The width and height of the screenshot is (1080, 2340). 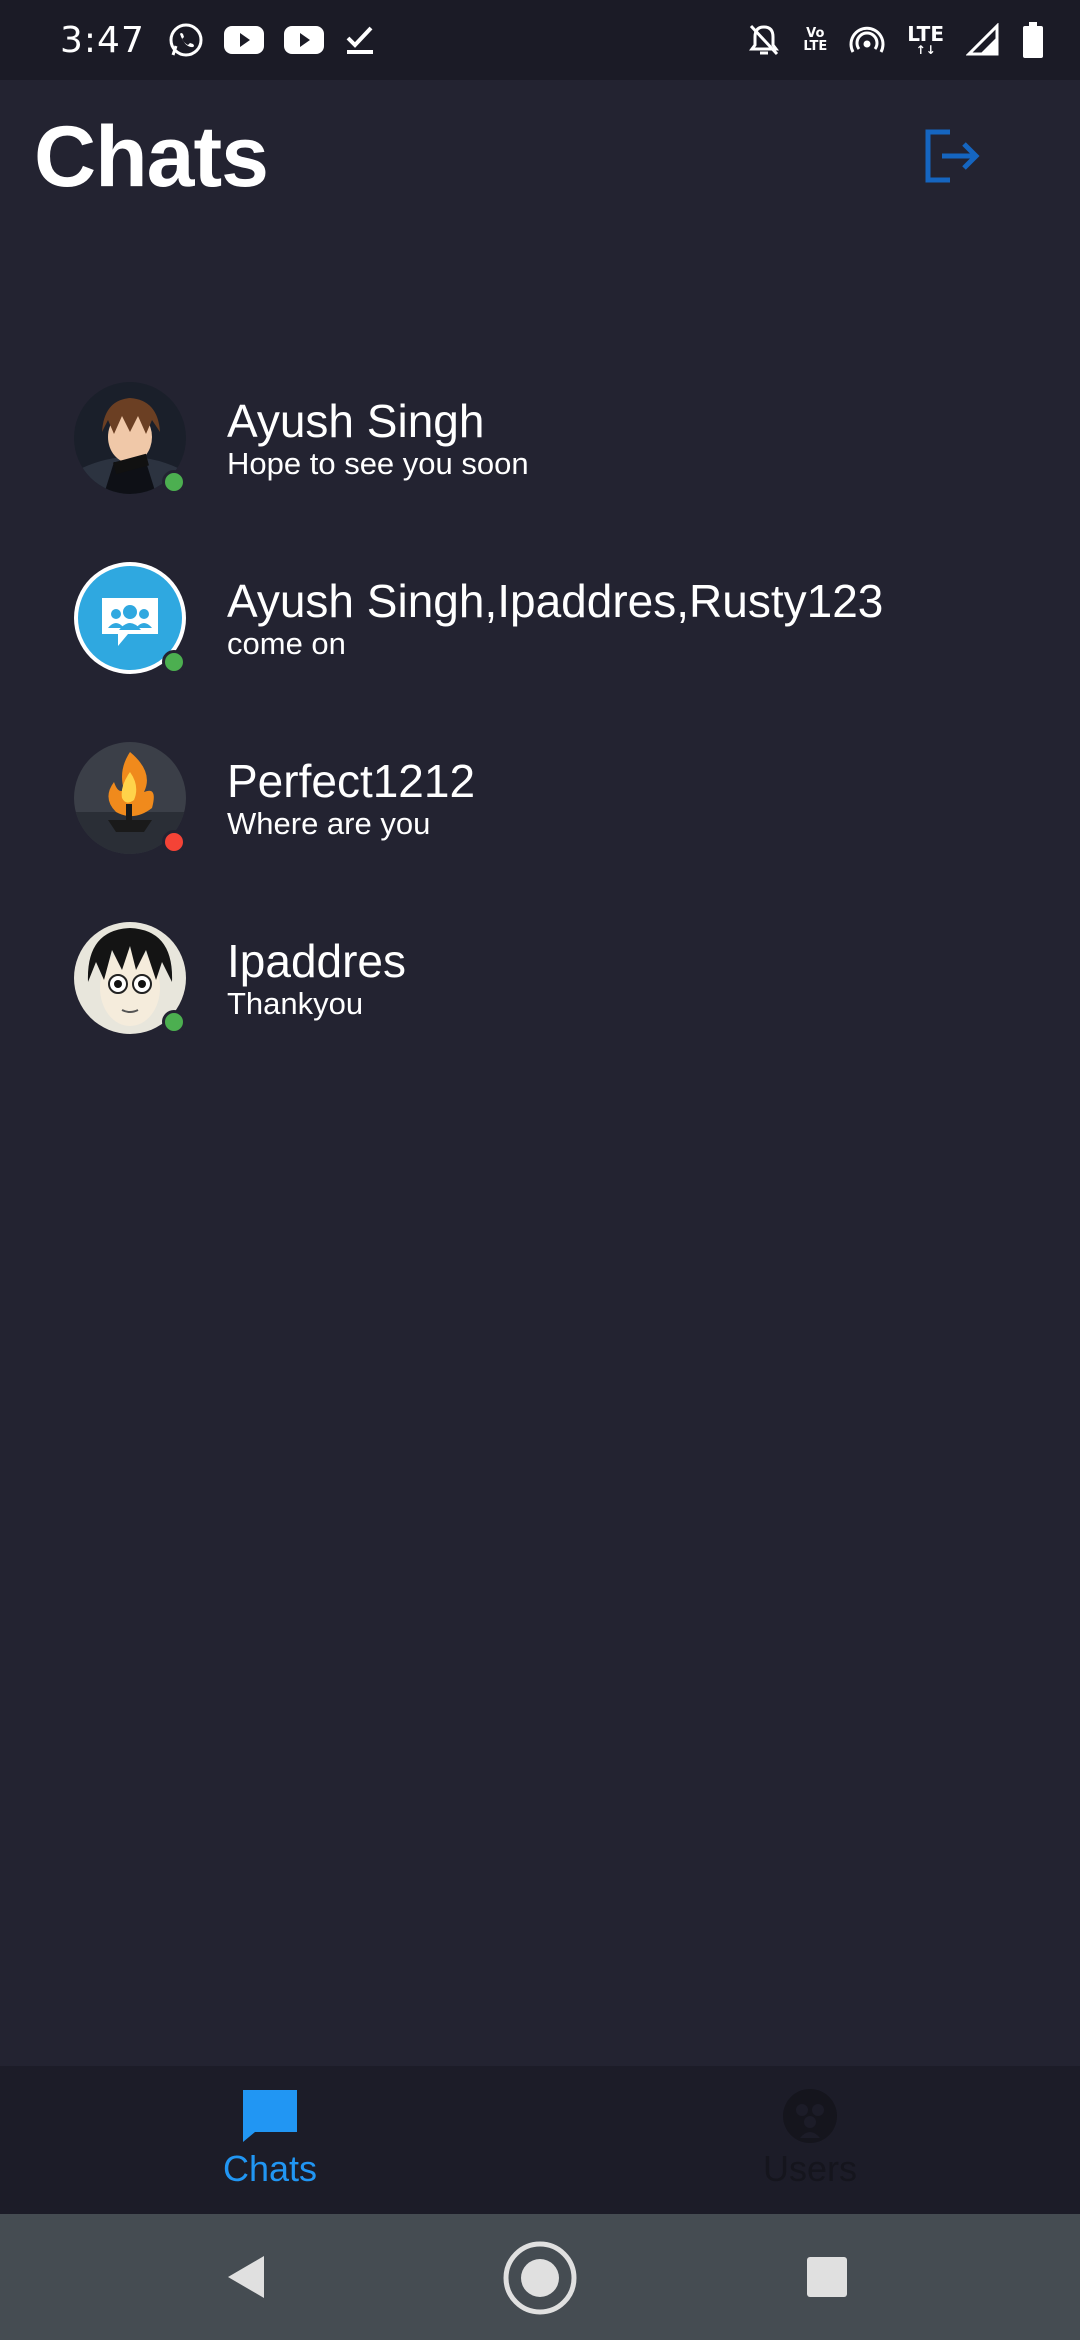 I want to click on chat-bubble-icon, so click(x=270, y=2116).